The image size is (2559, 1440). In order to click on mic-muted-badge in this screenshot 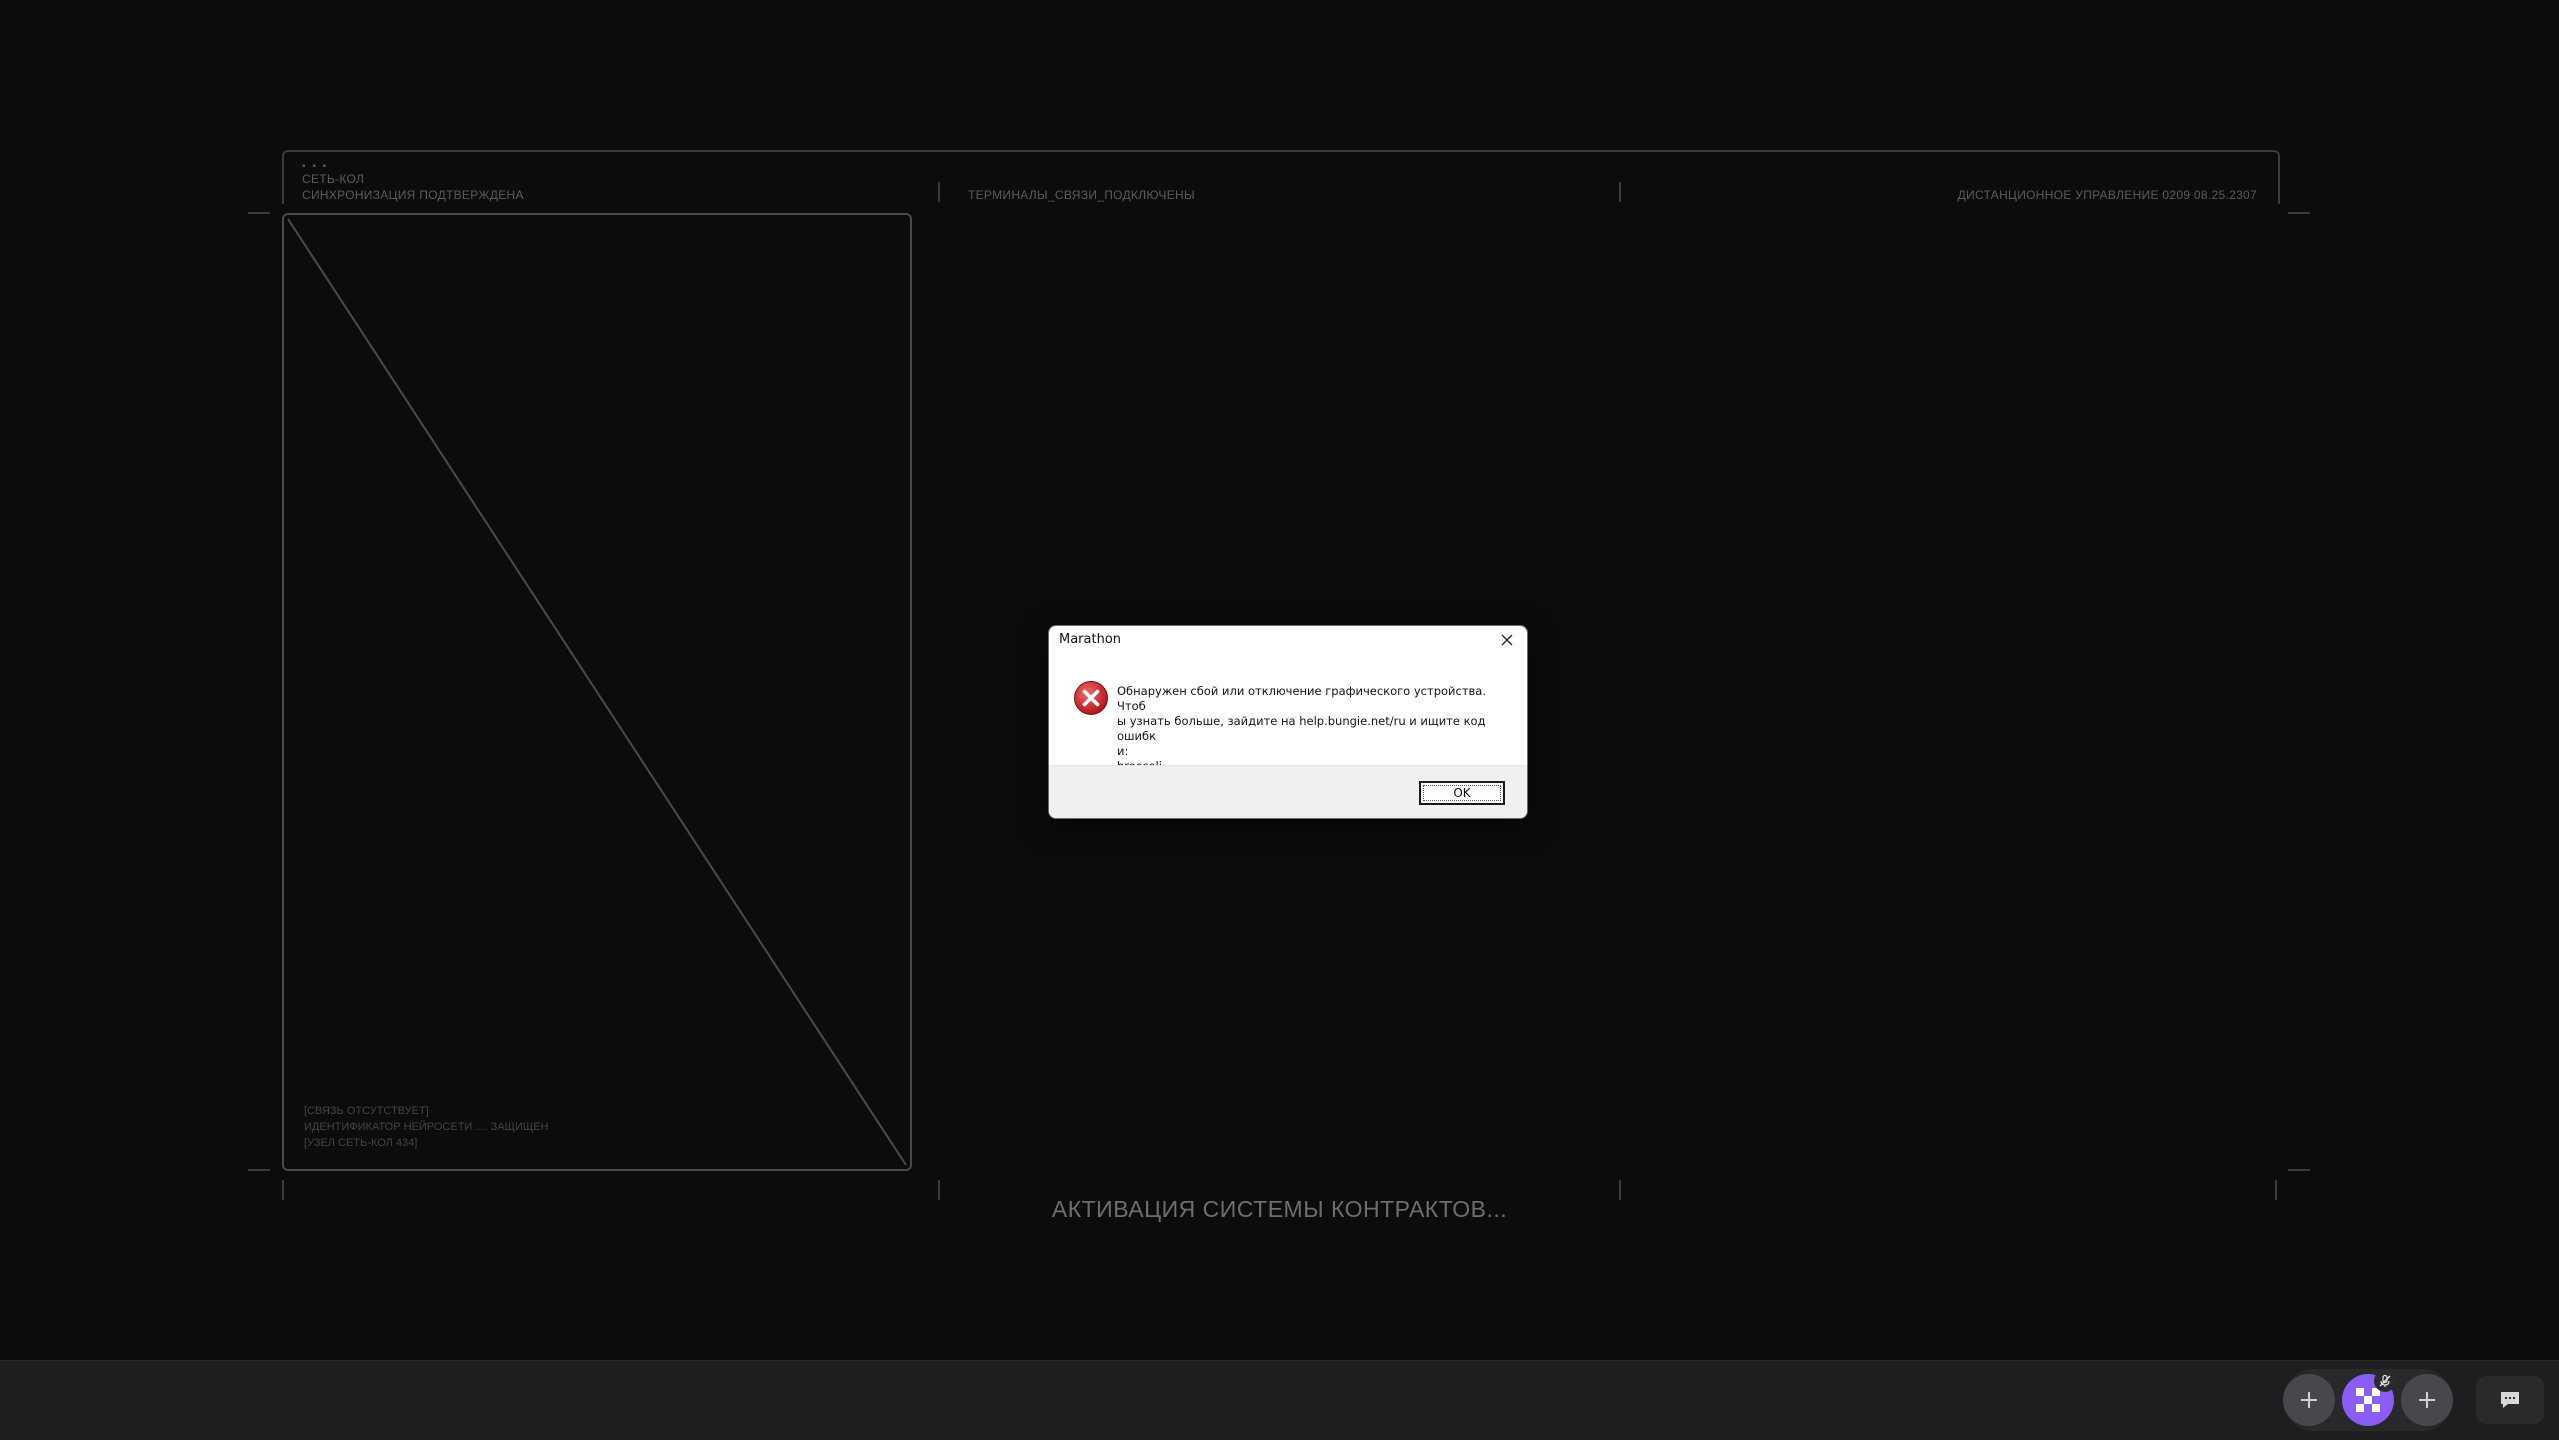, I will do `click(2385, 1381)`.